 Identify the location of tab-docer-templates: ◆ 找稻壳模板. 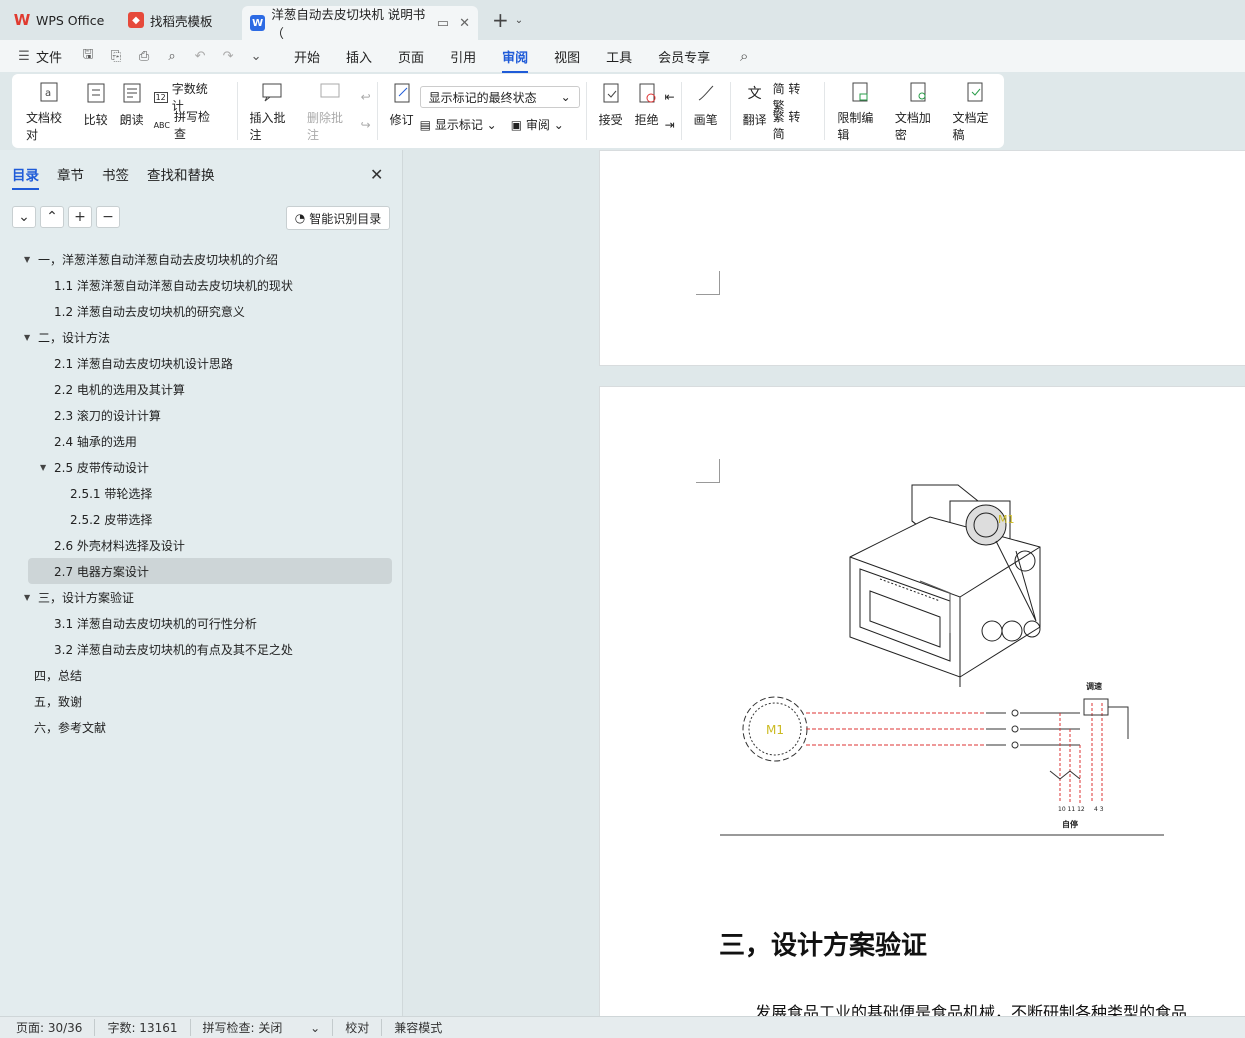
(179, 20).